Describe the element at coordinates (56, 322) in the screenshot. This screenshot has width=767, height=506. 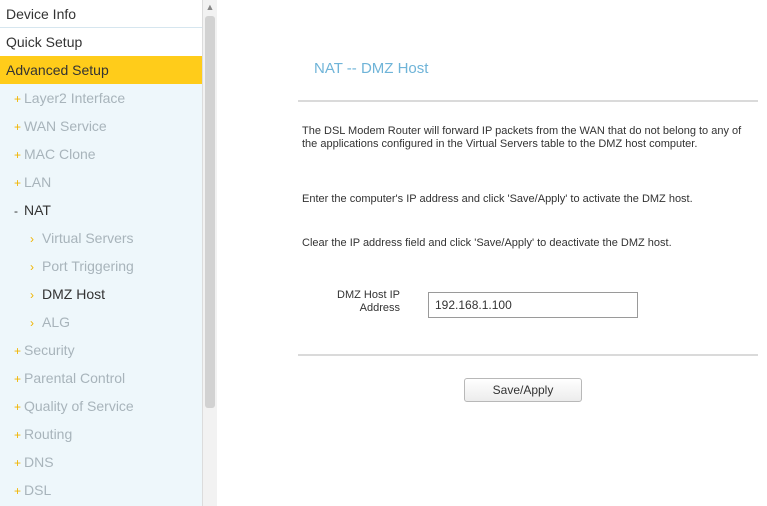
I see `menu-label: ALG` at that location.